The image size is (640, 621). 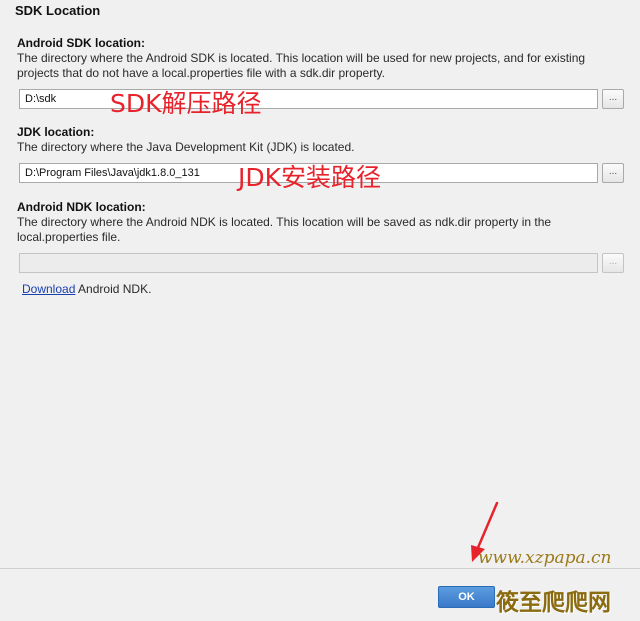 I want to click on footer-separator, so click(x=320, y=568).